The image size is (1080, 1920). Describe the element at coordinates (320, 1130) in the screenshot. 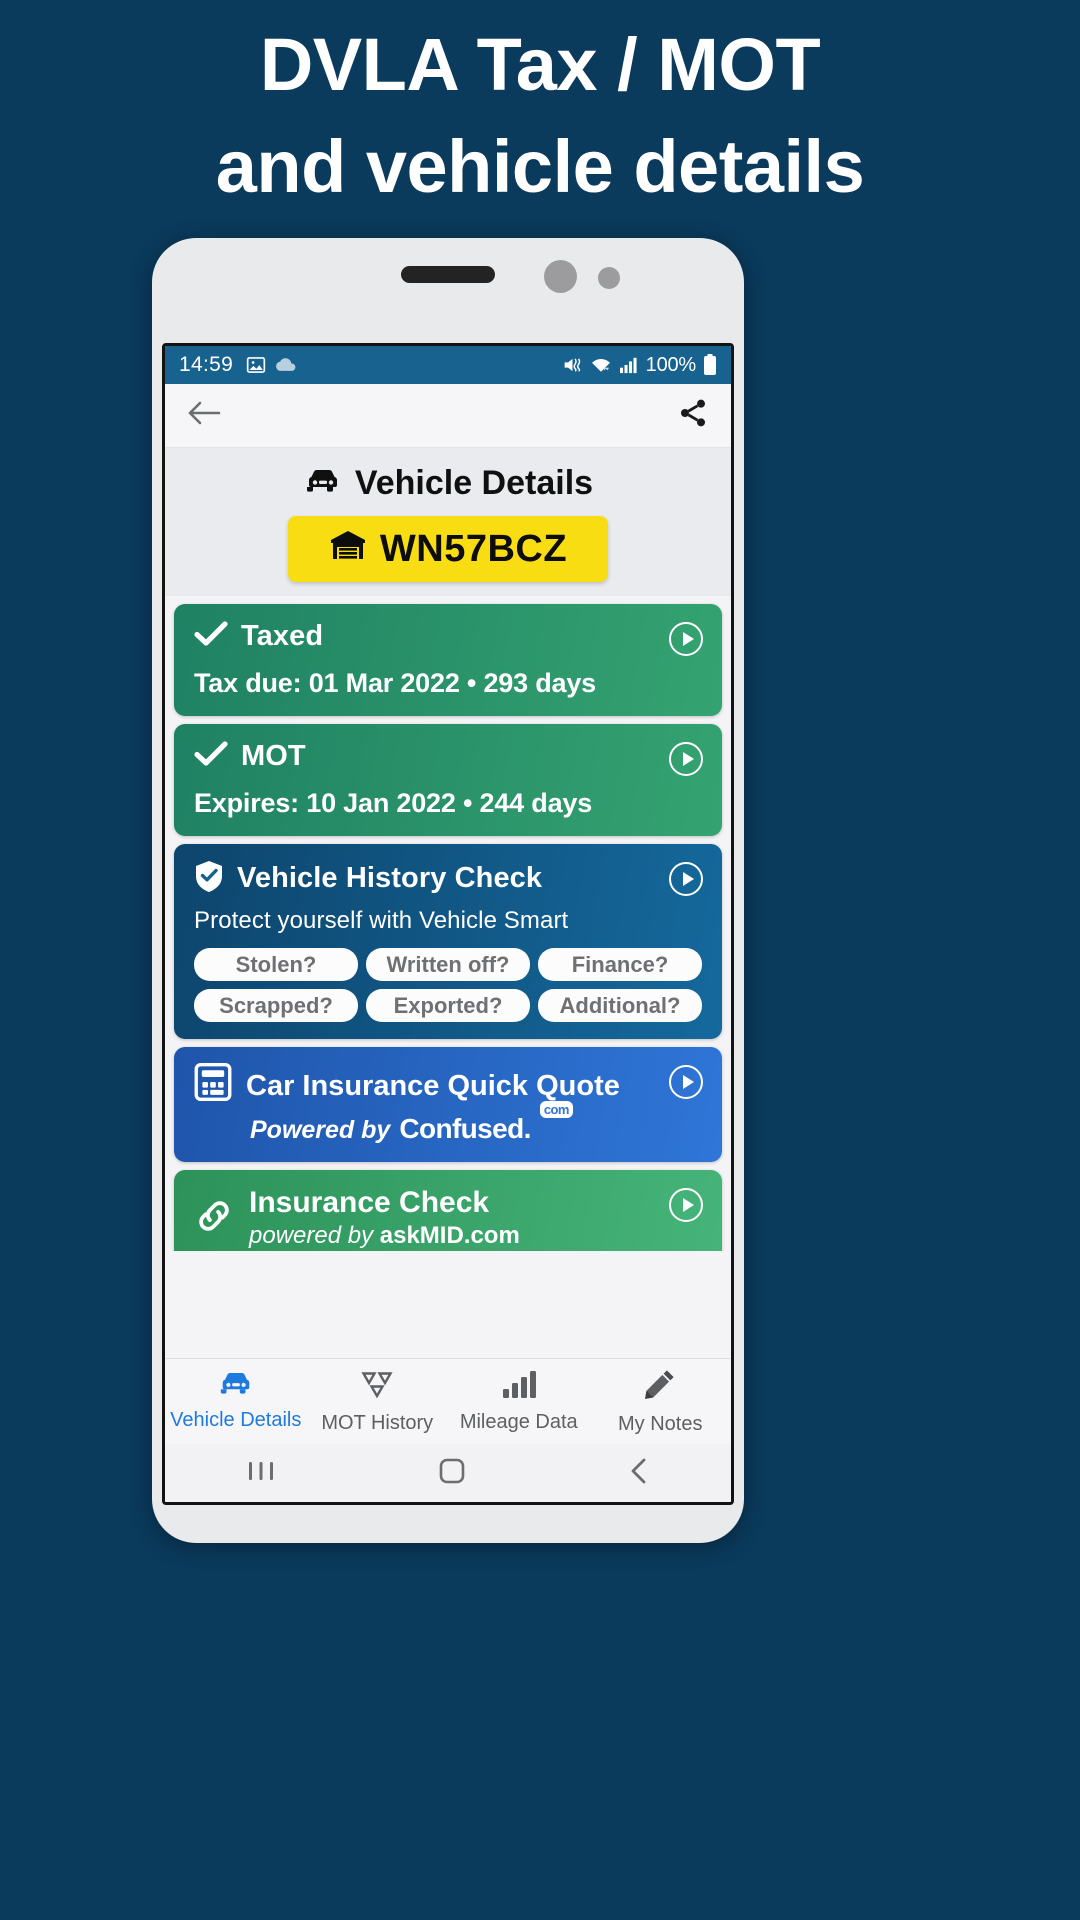

I see `quote-powered-by: Powered by` at that location.